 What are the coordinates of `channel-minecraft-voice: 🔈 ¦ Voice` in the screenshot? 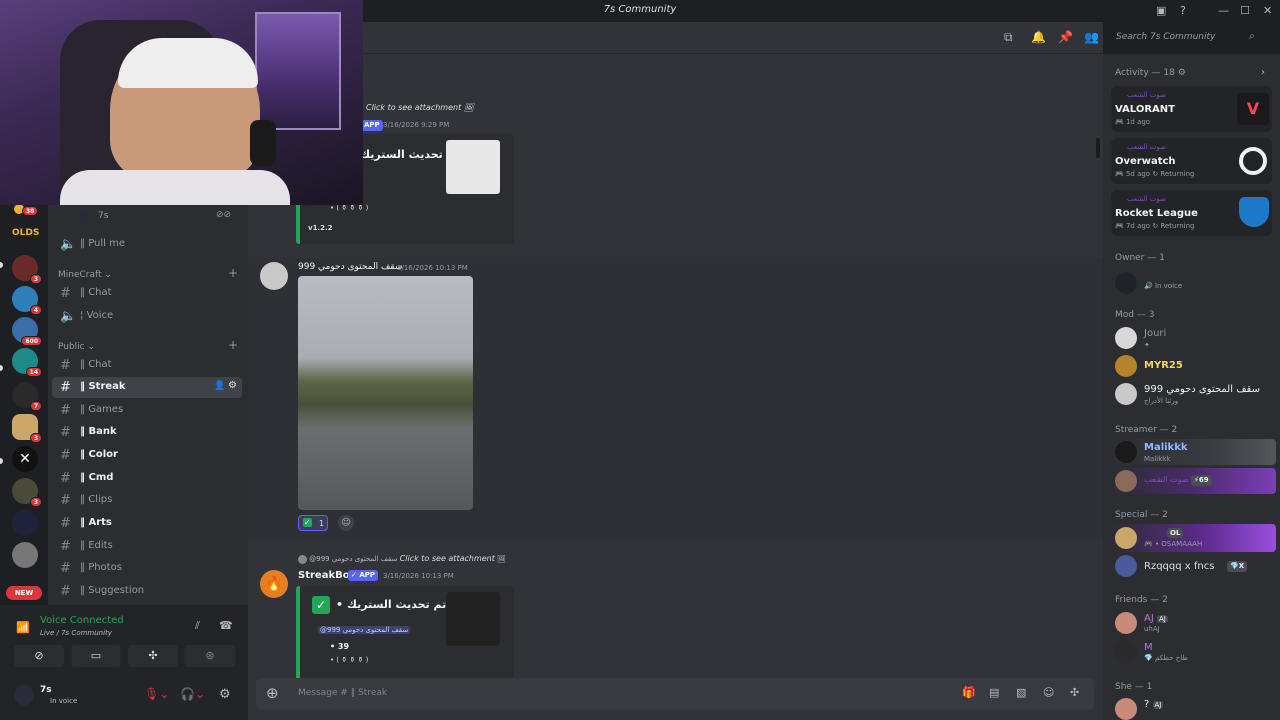 It's located at (147, 316).